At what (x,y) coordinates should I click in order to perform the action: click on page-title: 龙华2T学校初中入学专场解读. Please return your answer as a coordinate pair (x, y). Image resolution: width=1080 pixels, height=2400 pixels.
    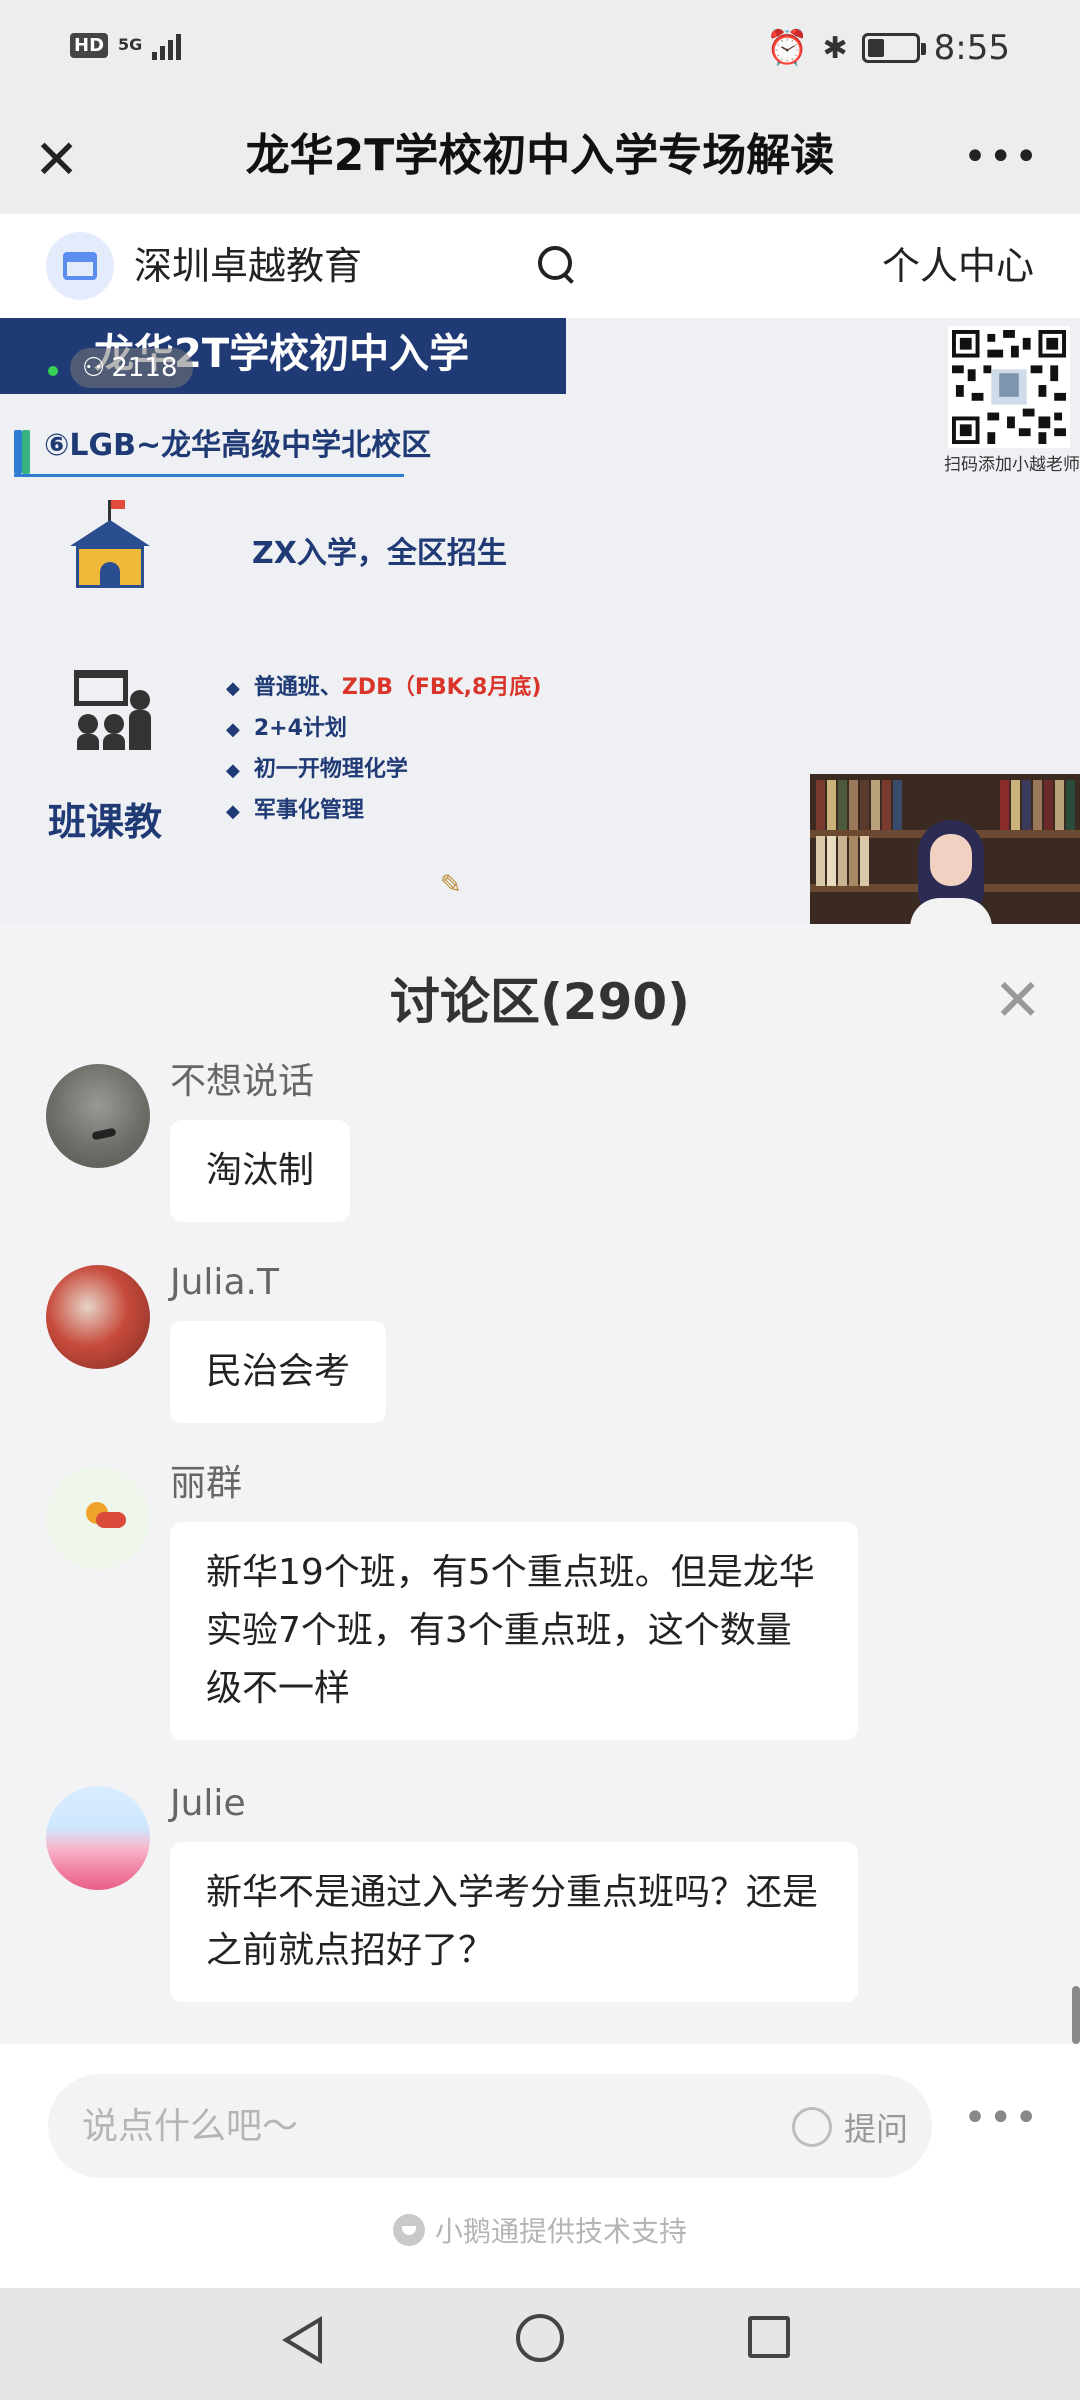
    Looking at the image, I should click on (540, 155).